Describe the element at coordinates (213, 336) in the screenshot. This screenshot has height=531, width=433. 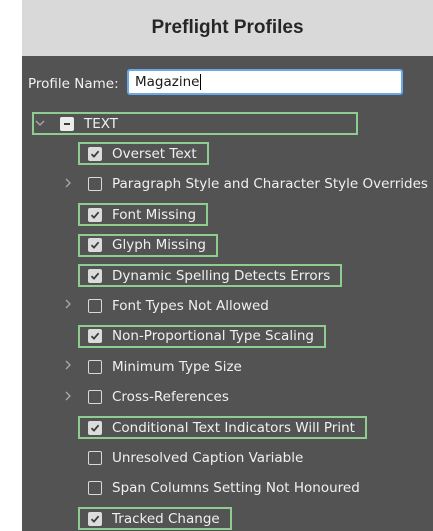
I see `rule-label: Non-Proportional Type Scaling` at that location.